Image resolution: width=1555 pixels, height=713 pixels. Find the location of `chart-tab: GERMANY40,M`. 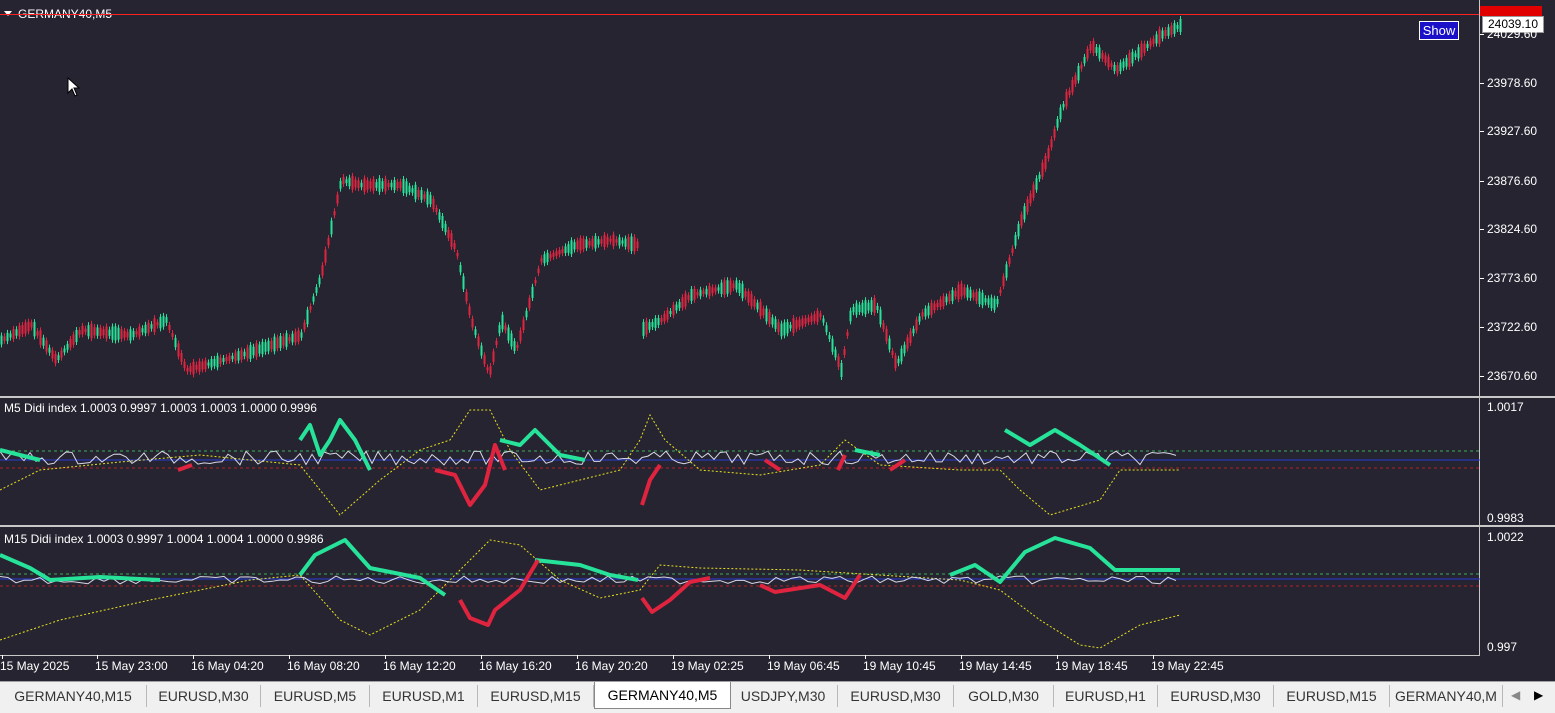

chart-tab: GERMANY40,M is located at coordinates (1446, 696).